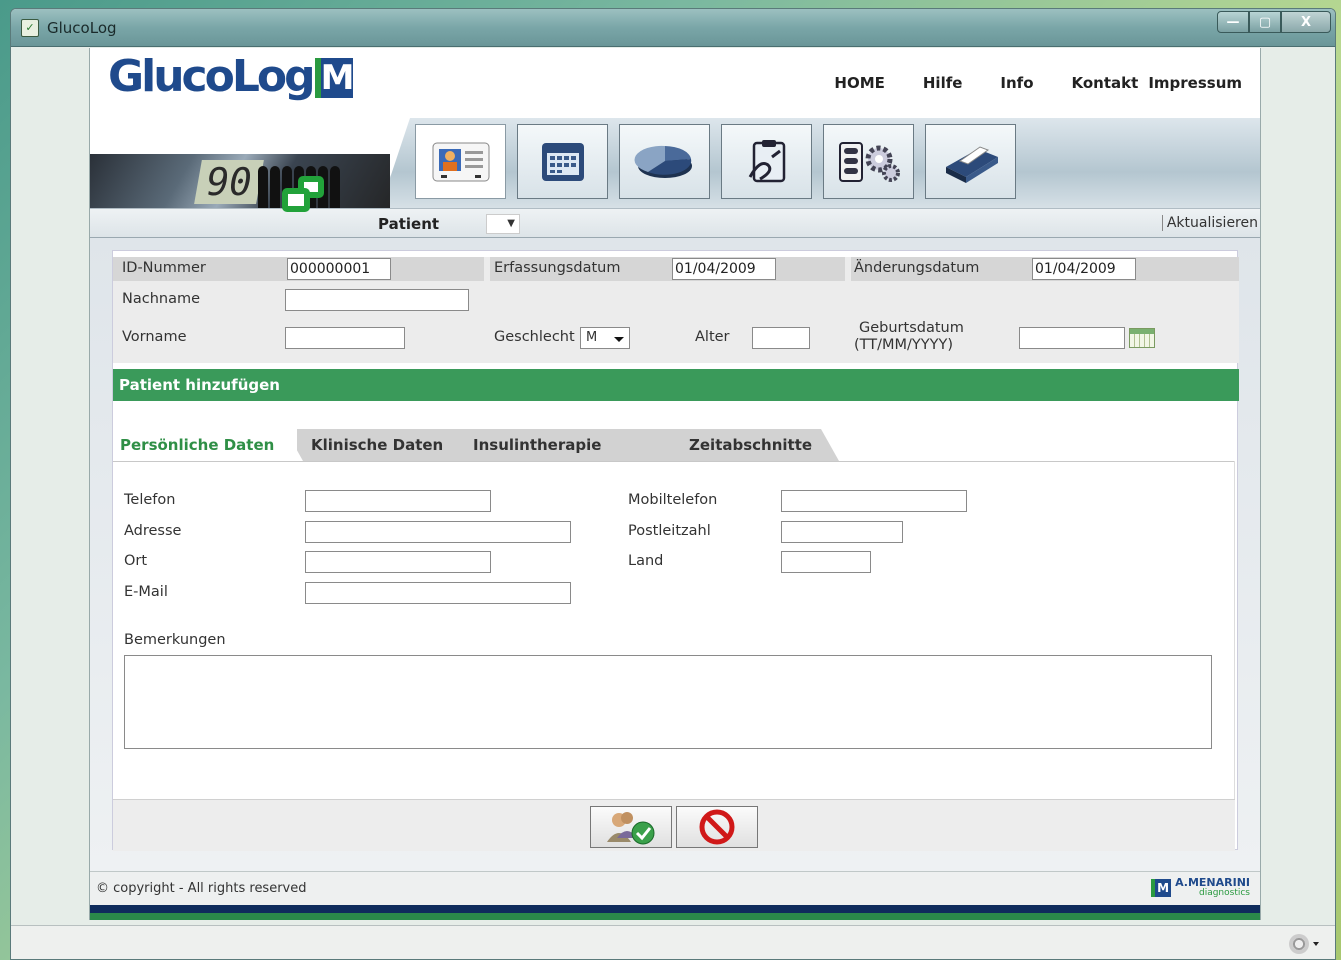 Image resolution: width=1341 pixels, height=960 pixels. I want to click on notes-textarea, so click(668, 702).